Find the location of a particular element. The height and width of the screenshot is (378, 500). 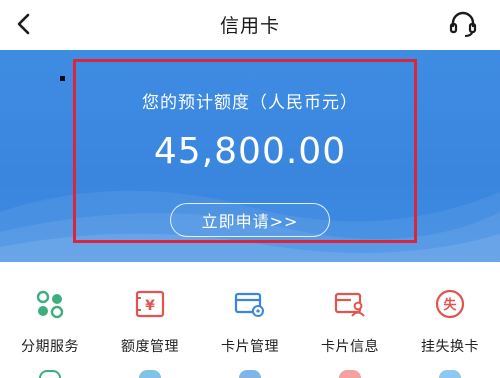

report-loss-icon: 失 is located at coordinates (450, 304).